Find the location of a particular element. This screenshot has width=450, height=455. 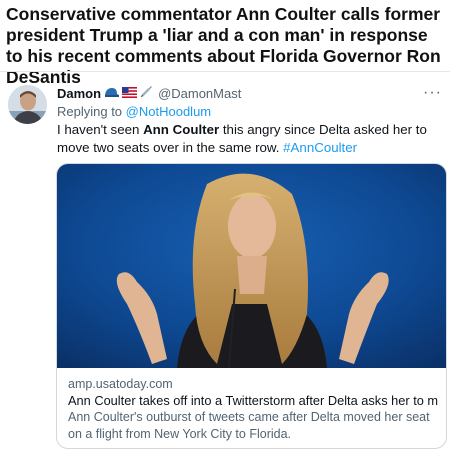

card-domain: amp.usatoday.com is located at coordinates (120, 384).